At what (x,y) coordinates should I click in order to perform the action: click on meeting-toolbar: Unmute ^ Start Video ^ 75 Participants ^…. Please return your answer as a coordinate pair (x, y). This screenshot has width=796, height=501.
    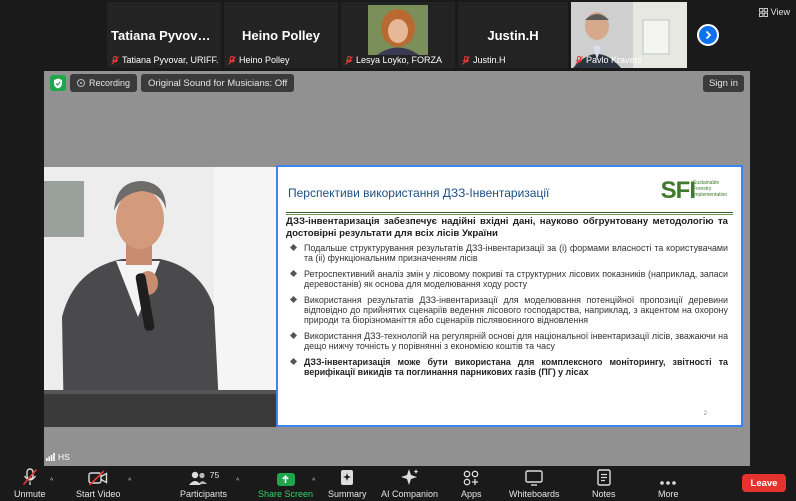
    Looking at the image, I should click on (398, 483).